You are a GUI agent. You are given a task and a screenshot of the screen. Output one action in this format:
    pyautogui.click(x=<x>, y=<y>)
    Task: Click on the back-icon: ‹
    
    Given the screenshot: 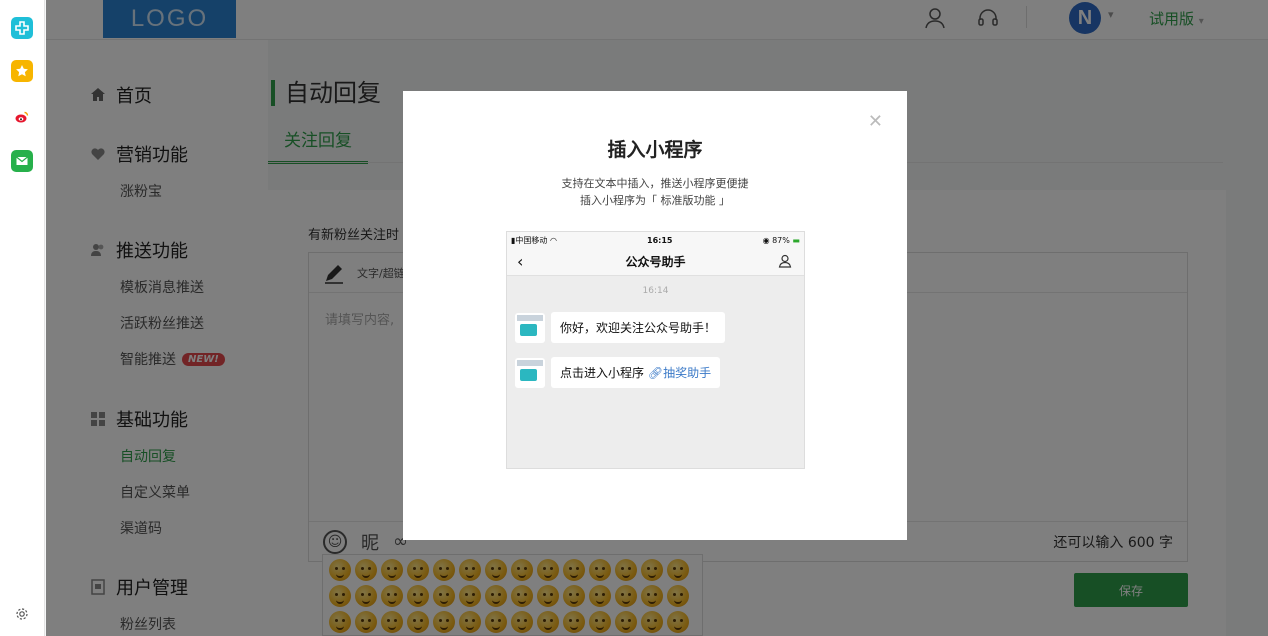 What is the action you would take?
    pyautogui.click(x=520, y=261)
    